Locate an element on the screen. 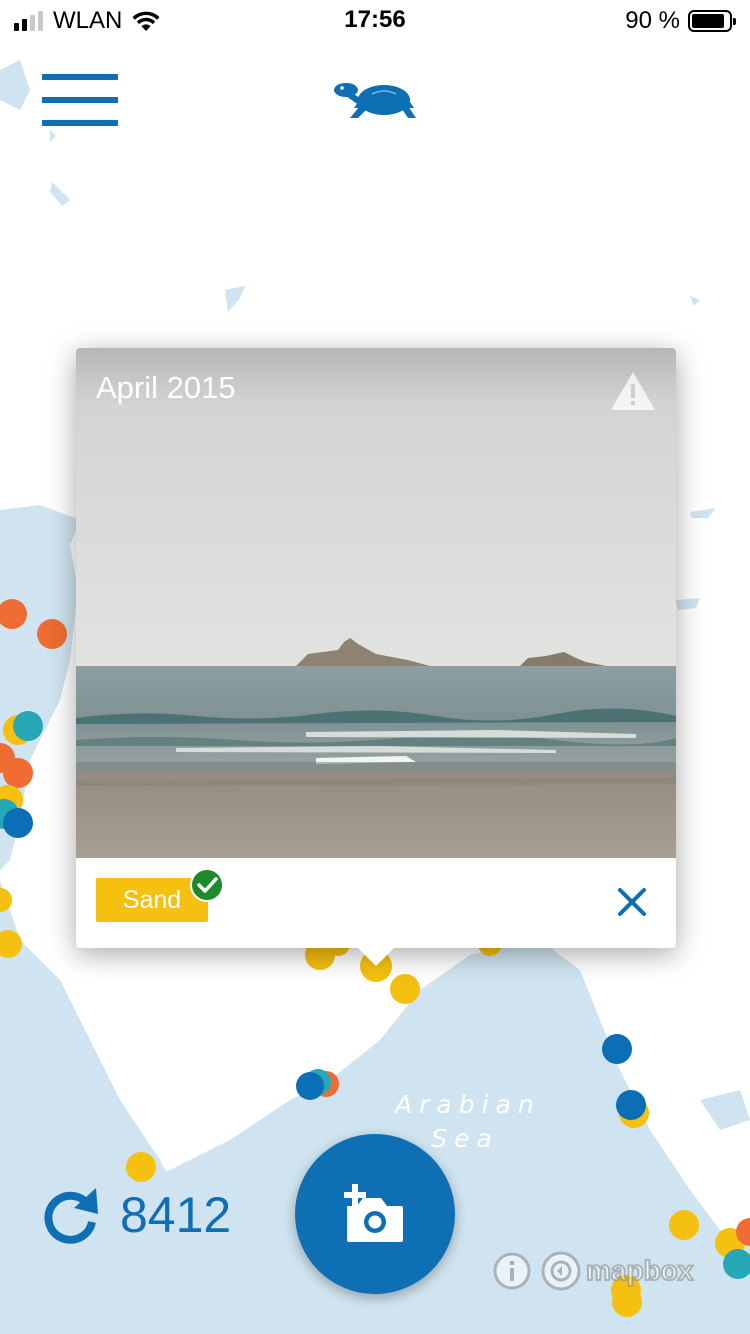 The image size is (750, 1334). refresh-icon is located at coordinates (71, 1215).